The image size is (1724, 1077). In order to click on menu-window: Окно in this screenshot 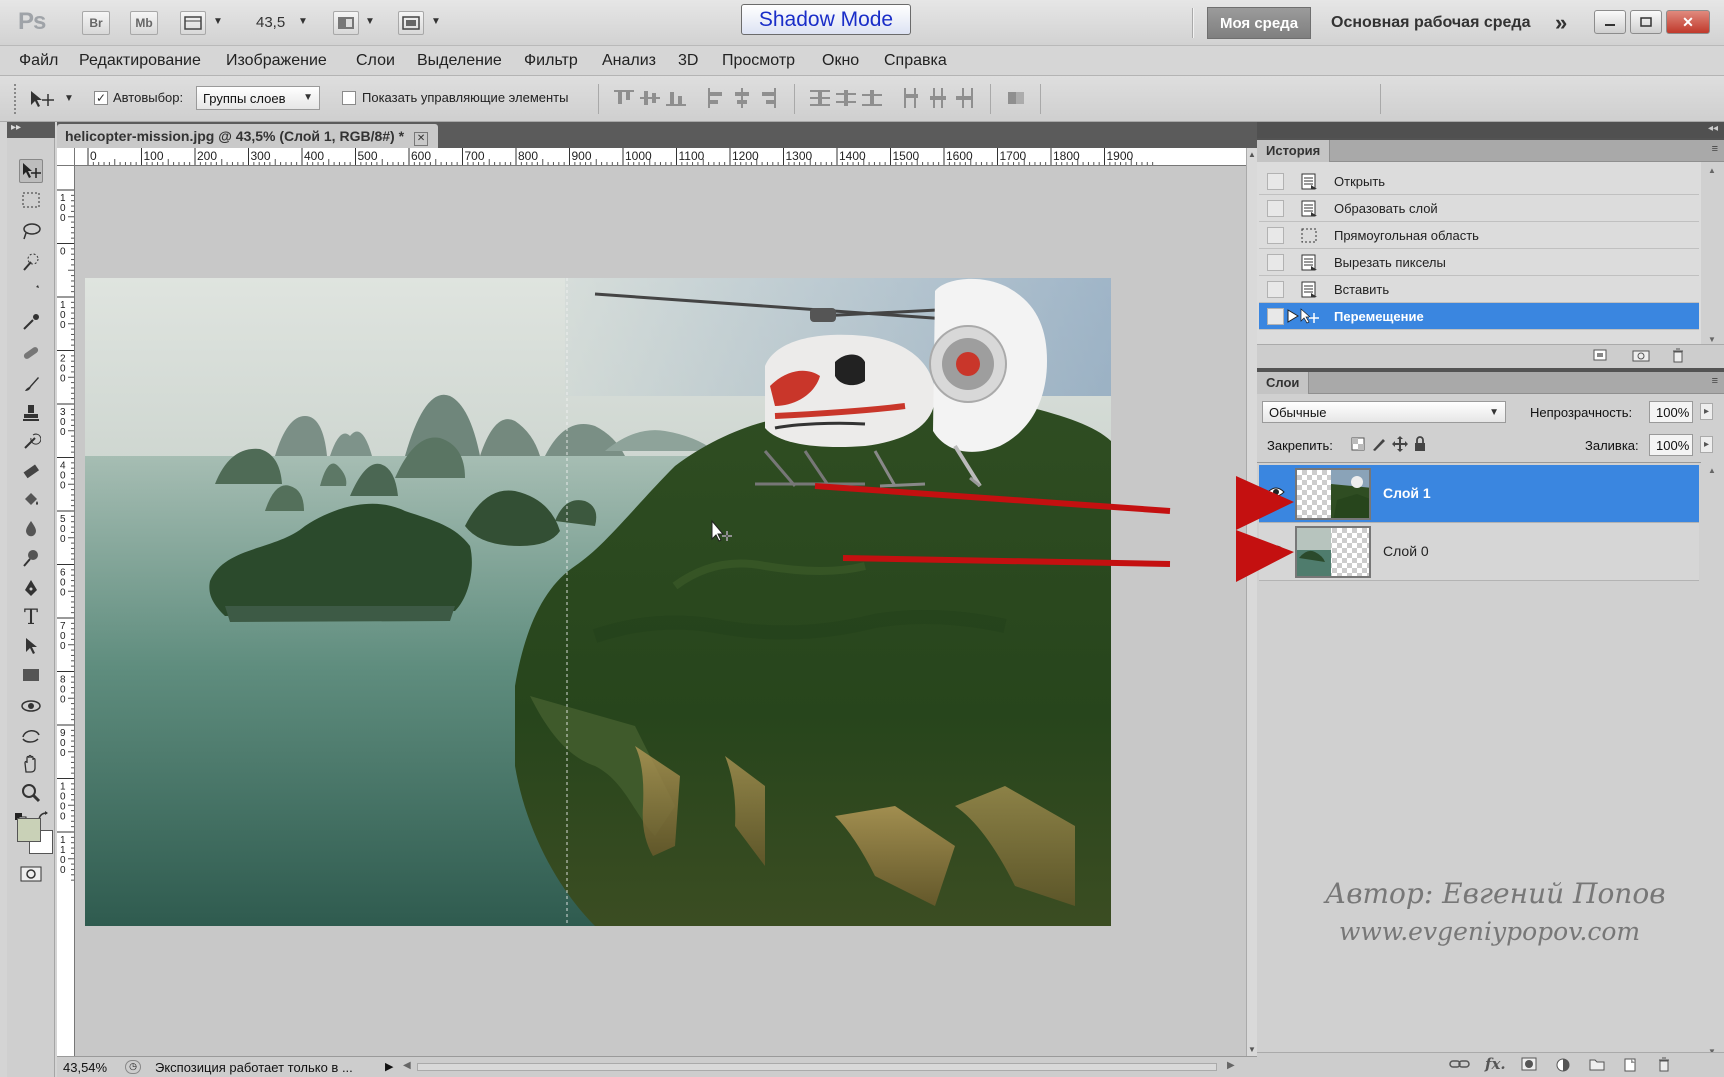, I will do `click(840, 61)`.